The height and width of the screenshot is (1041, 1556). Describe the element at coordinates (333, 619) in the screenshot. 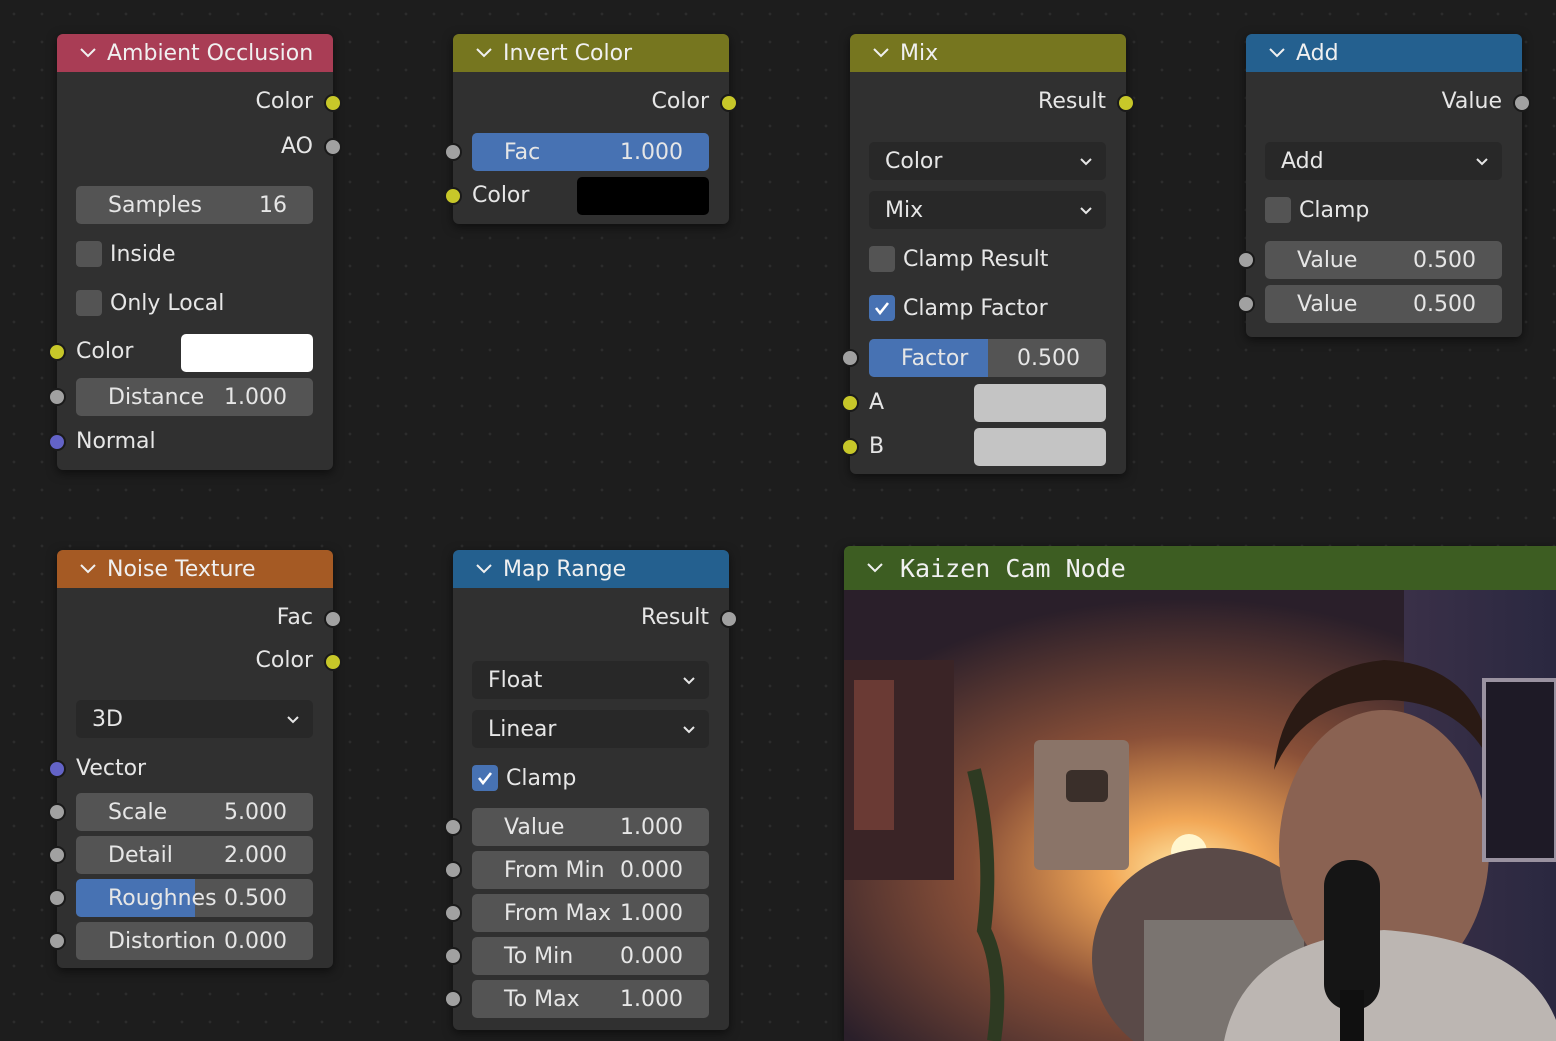

I see `output-socket-fac` at that location.